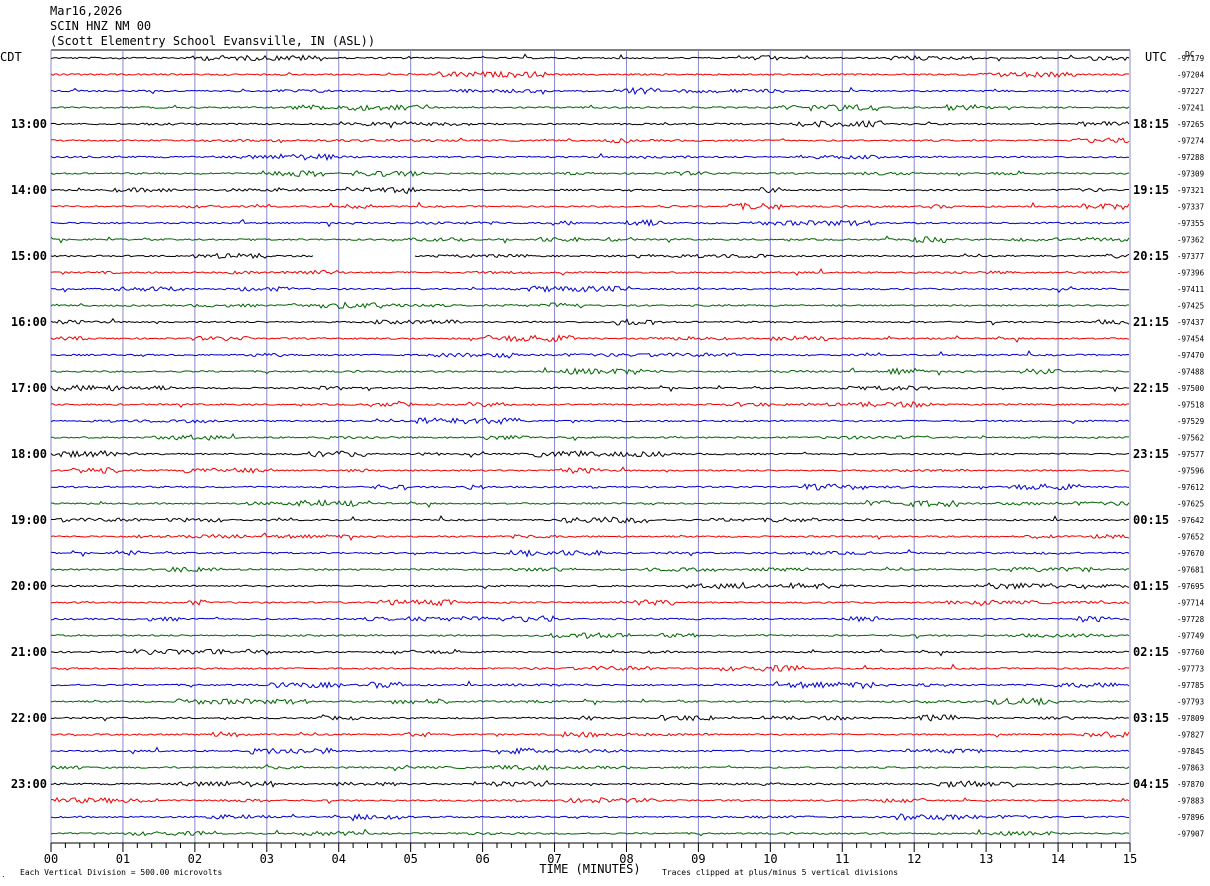 The width and height of the screenshot is (1210, 886). Describe the element at coordinates (1151, 520) in the screenshot. I see `utc-hour-label: 00:15` at that location.